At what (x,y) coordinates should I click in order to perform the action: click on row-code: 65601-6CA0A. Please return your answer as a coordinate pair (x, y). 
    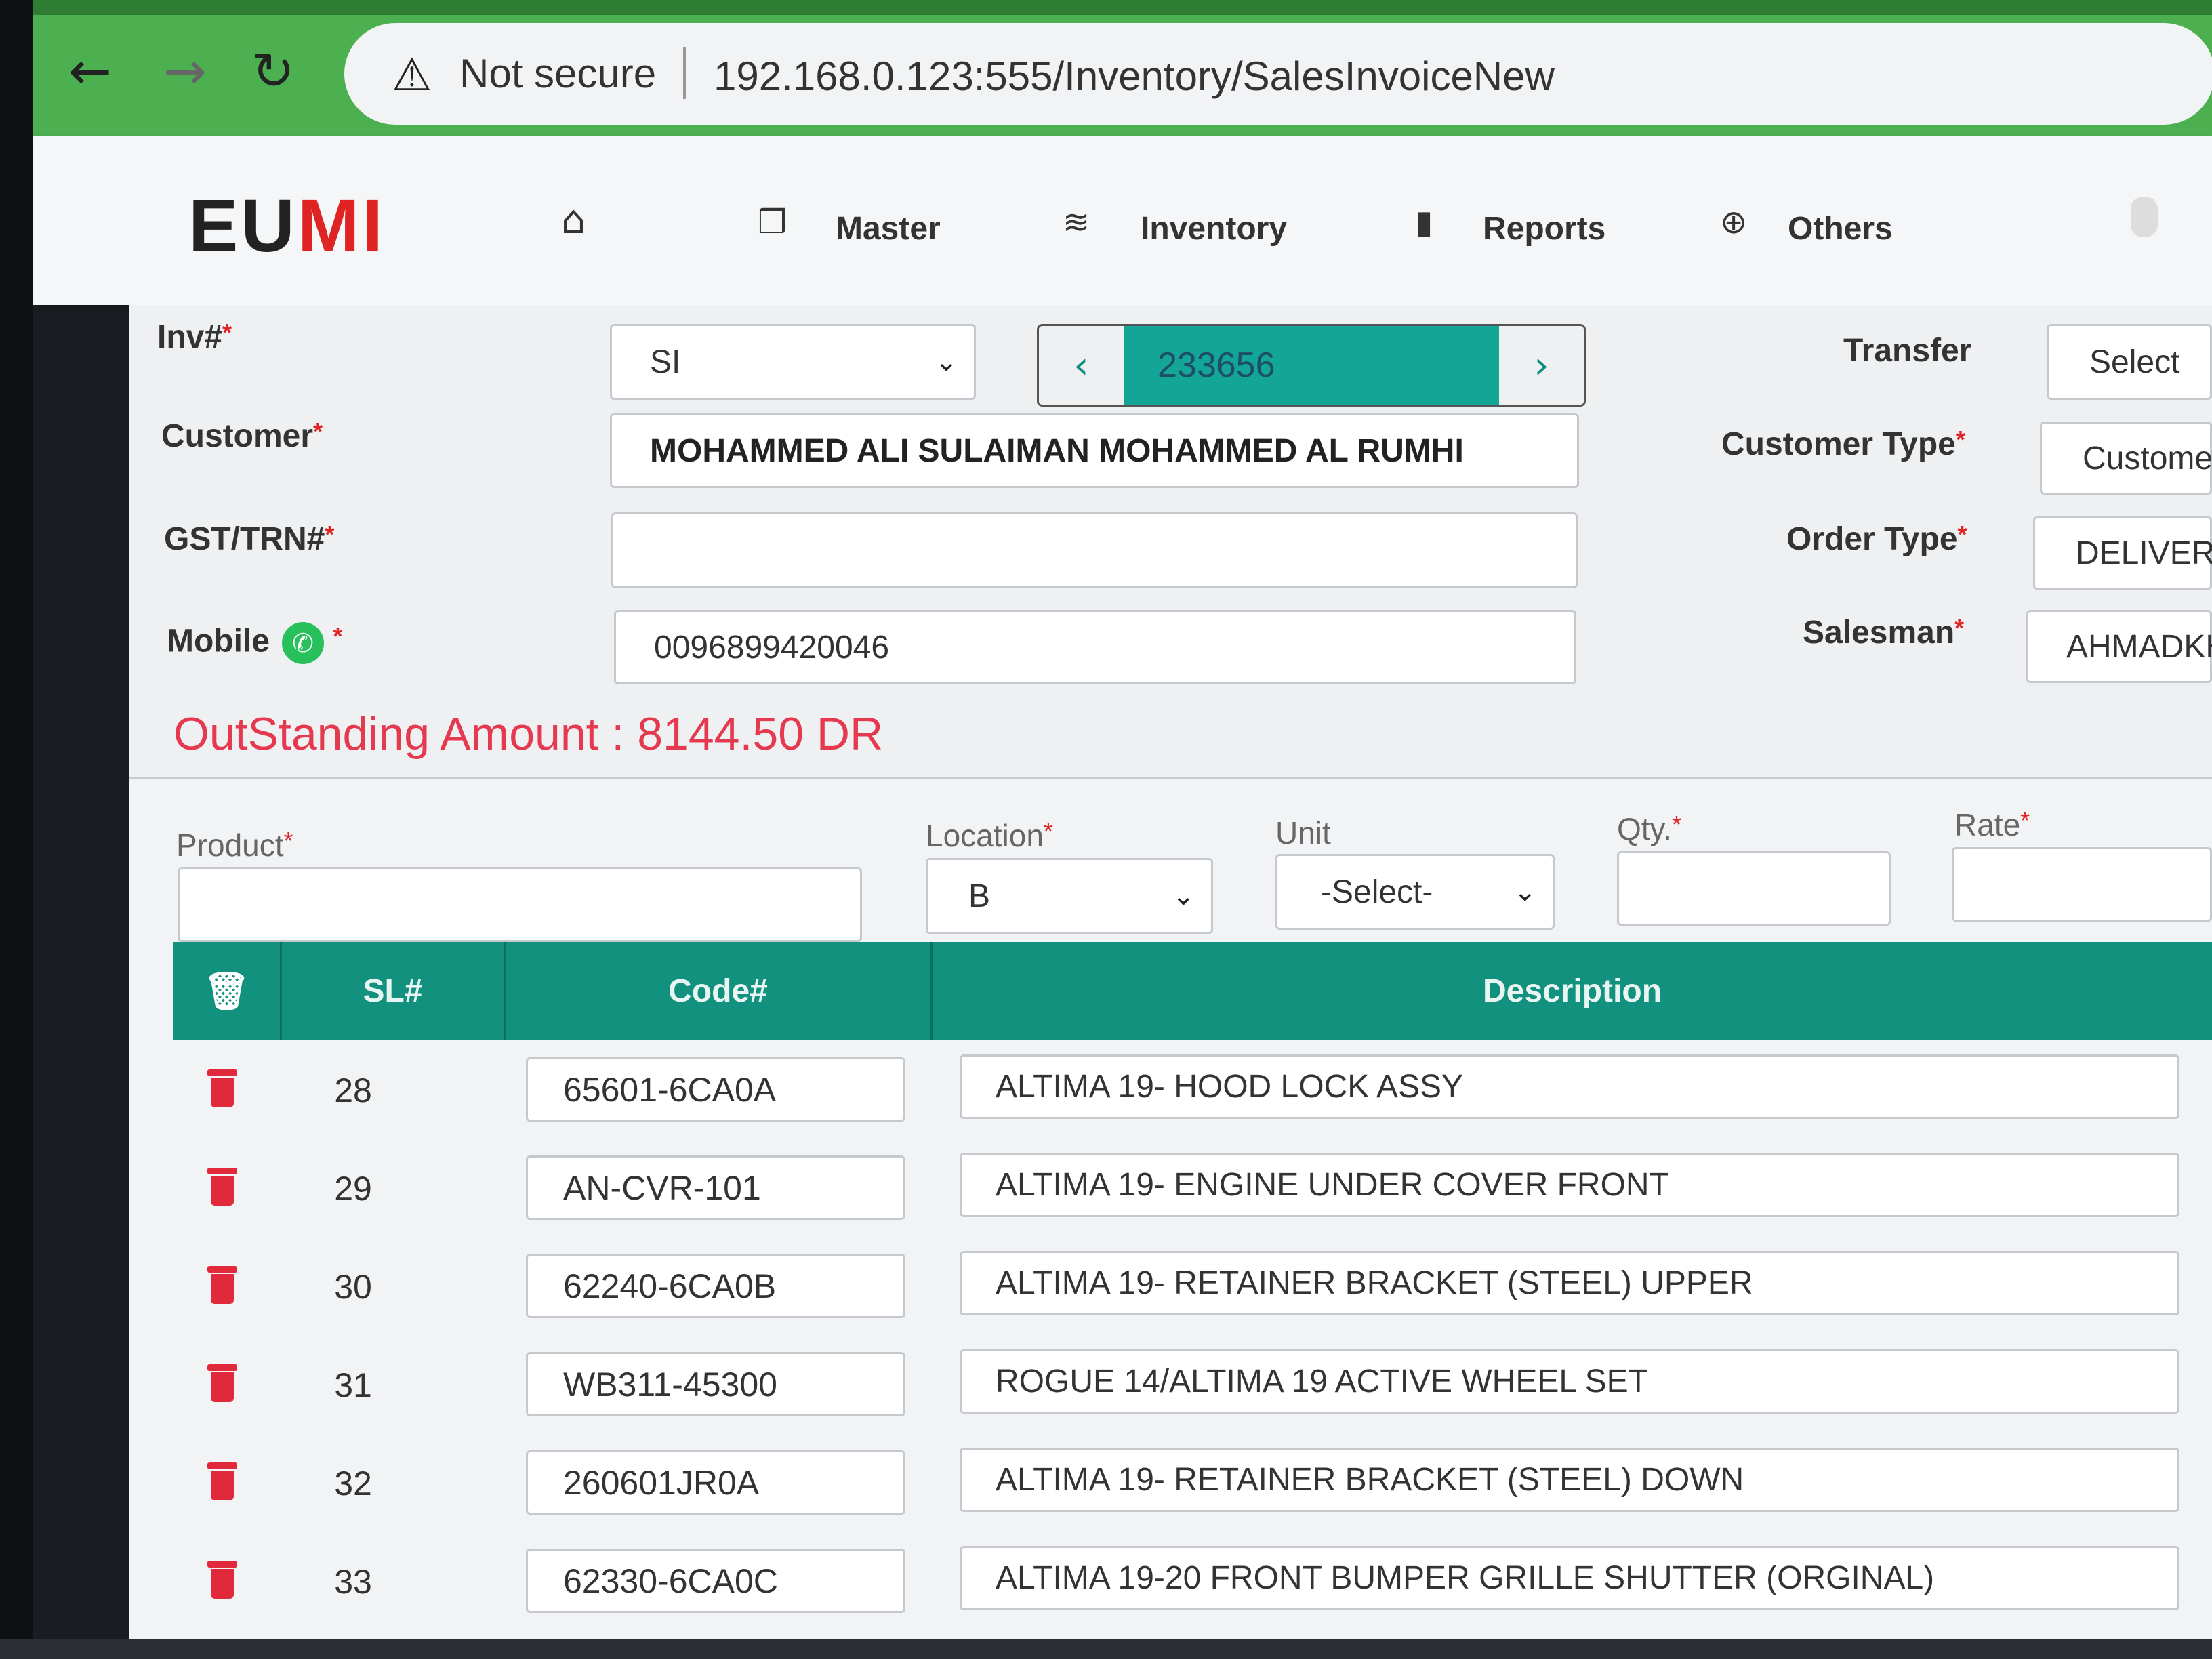
    Looking at the image, I should click on (715, 1089).